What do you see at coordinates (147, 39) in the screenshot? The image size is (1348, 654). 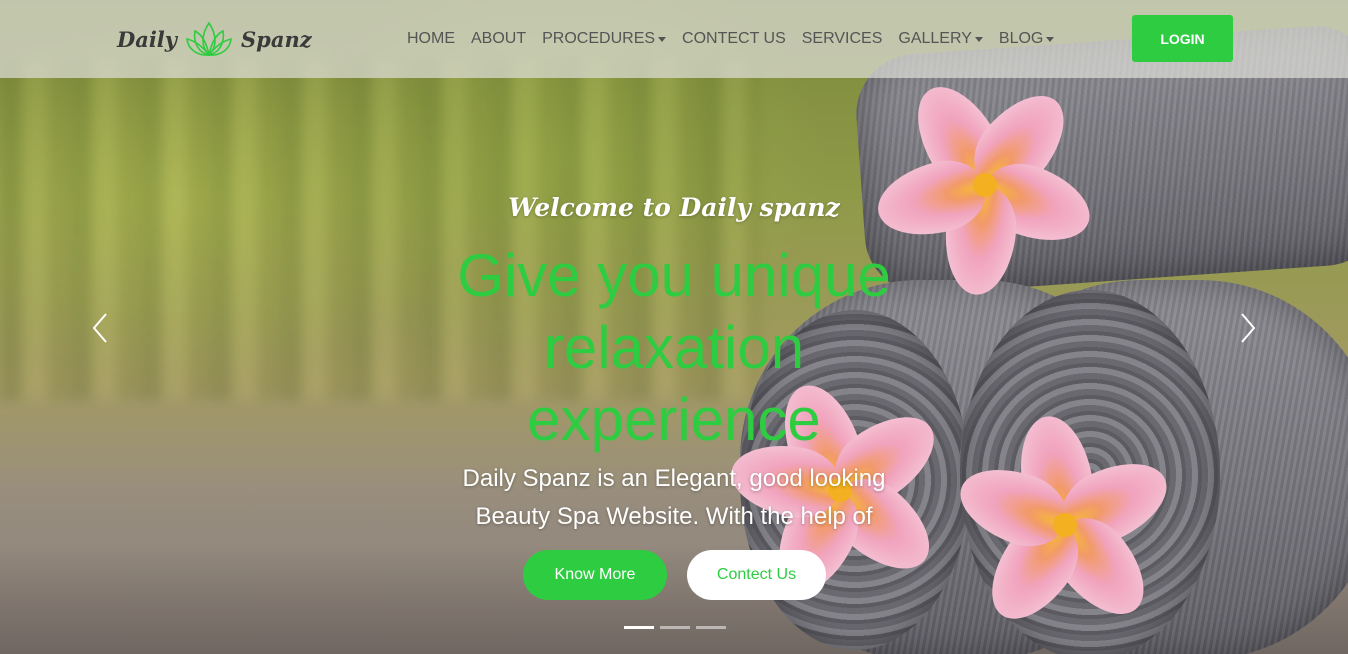 I see `brand-name-left: Daily` at bounding box center [147, 39].